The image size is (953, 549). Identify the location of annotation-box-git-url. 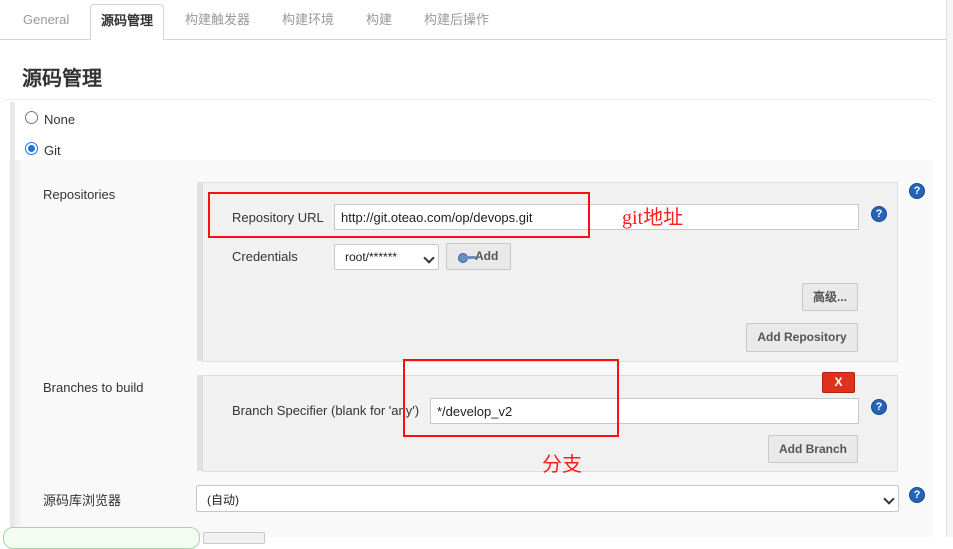
(399, 215).